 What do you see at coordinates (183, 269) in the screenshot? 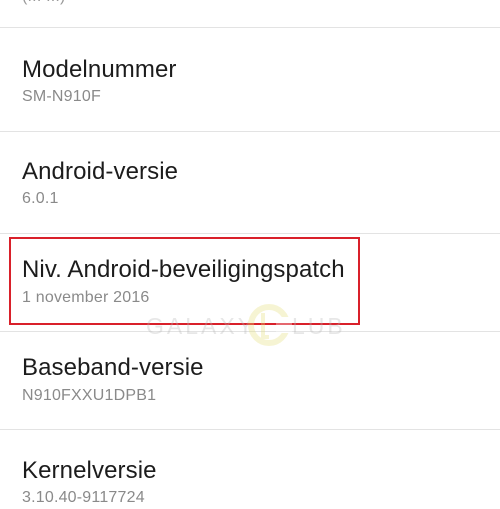
I see `security-patch-label: Niv. Android-beveiligingspatch` at bounding box center [183, 269].